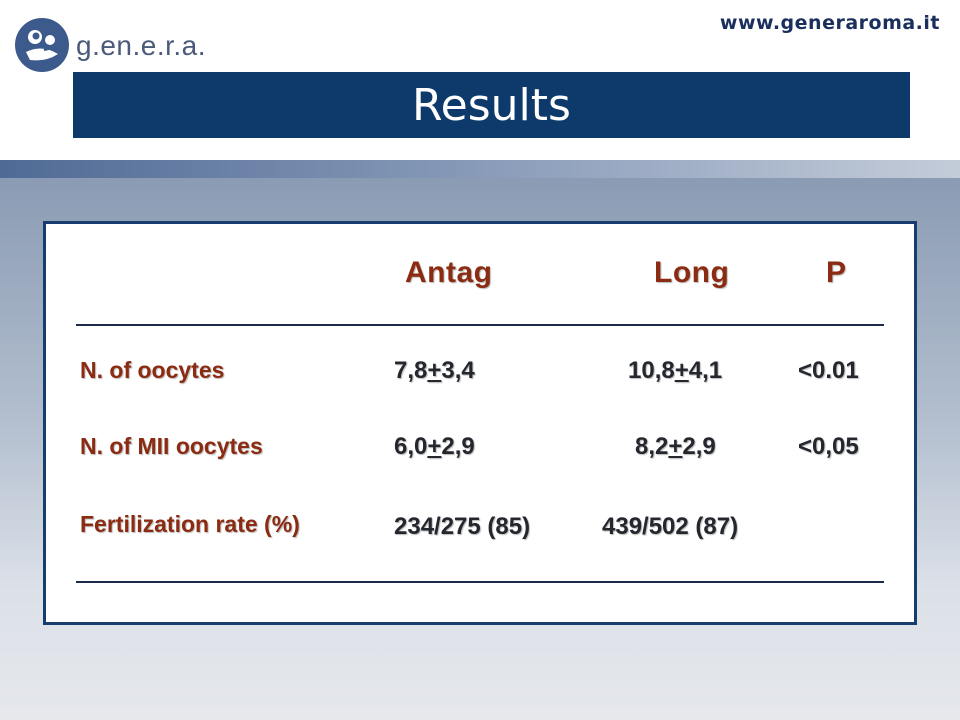 Image resolution: width=960 pixels, height=720 pixels. Describe the element at coordinates (692, 272) in the screenshot. I see `column-header-long: Long` at that location.